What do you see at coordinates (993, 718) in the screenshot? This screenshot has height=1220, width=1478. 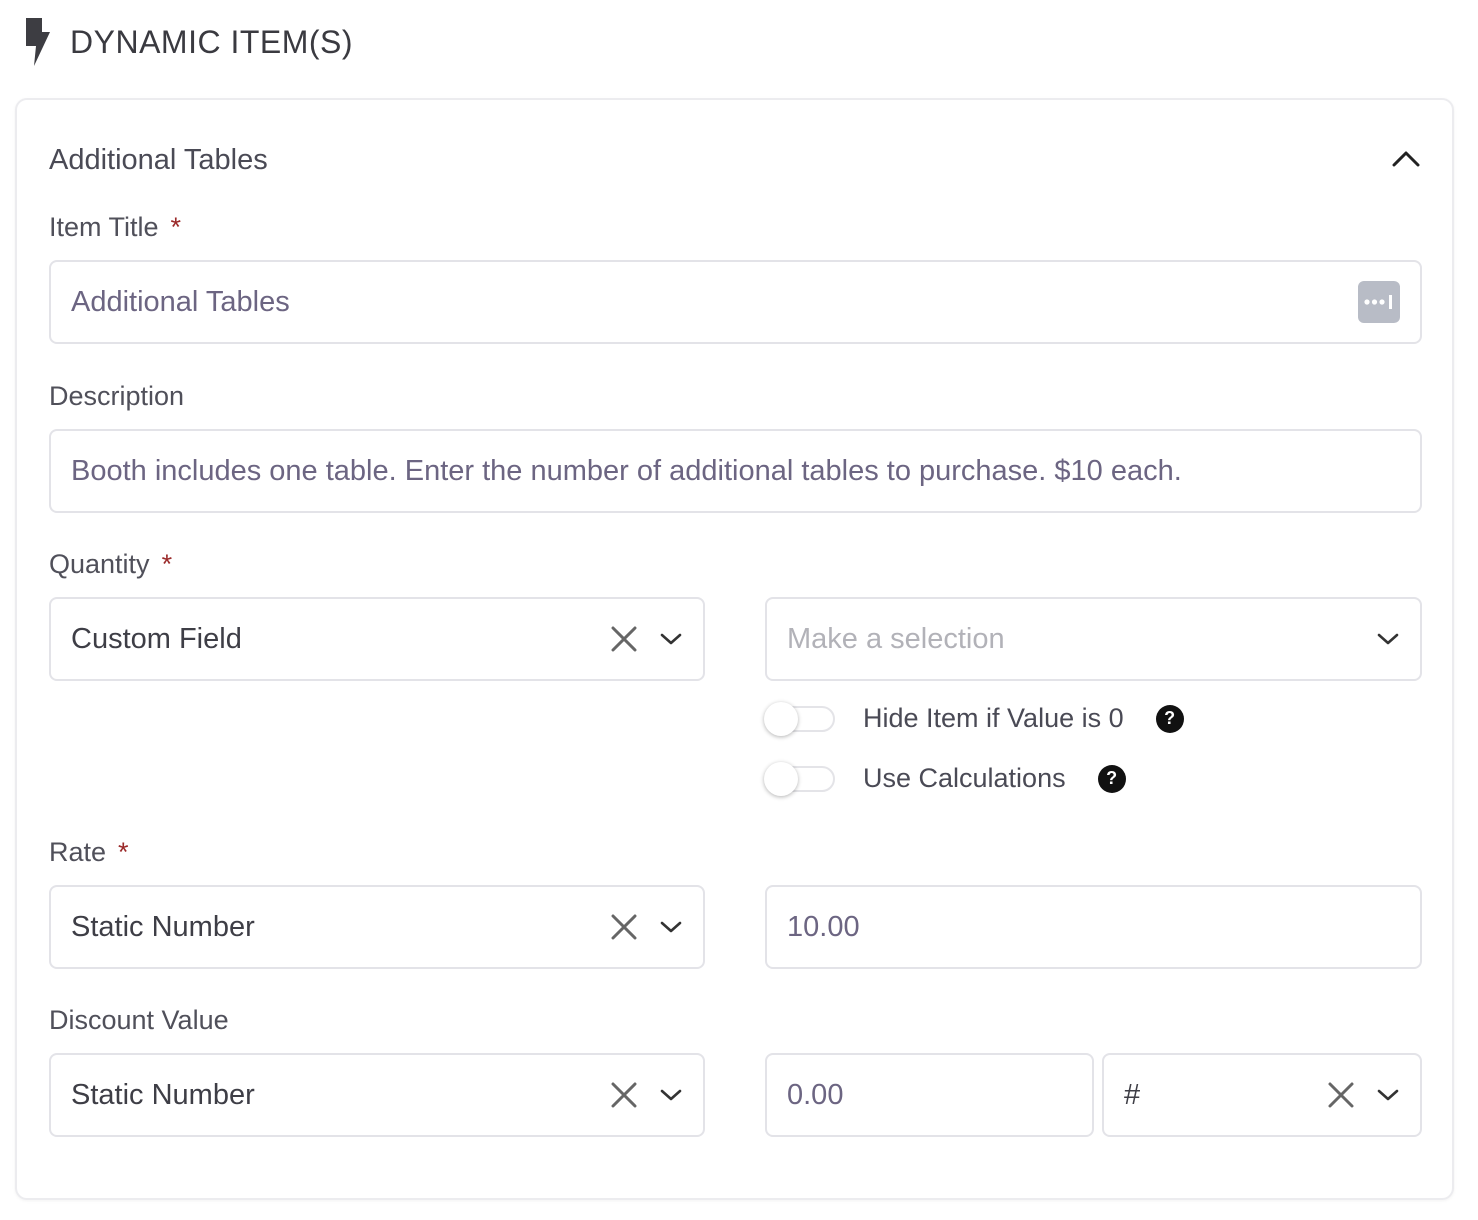 I see `hide-item-toggle-label: Hide Item if Value is 0` at bounding box center [993, 718].